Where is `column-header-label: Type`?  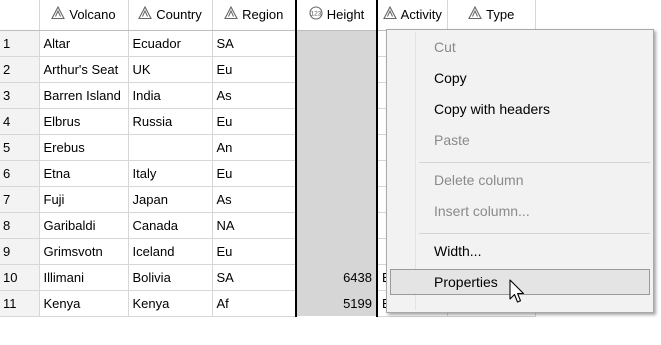
column-header-label: Type is located at coordinates (500, 15).